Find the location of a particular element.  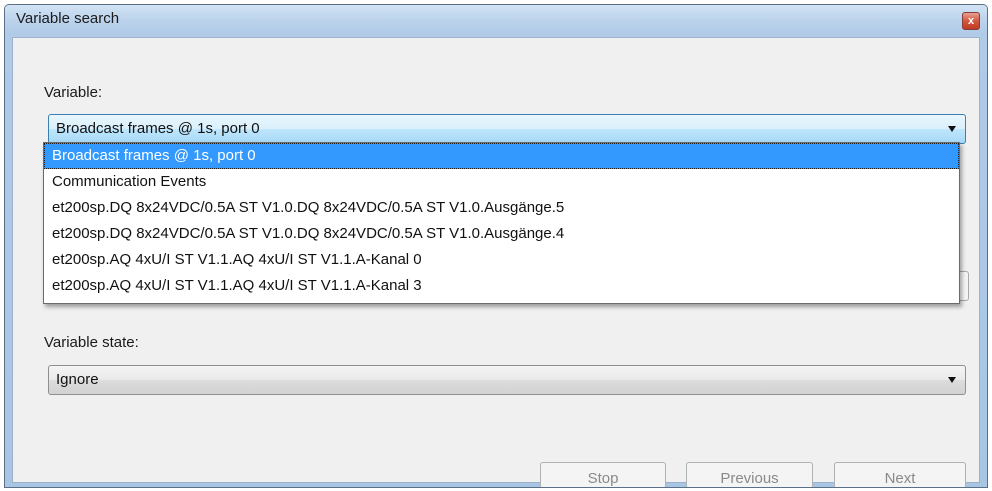

variable-select: Broadcast frames @ 1s, port 0 is located at coordinates (507, 129).